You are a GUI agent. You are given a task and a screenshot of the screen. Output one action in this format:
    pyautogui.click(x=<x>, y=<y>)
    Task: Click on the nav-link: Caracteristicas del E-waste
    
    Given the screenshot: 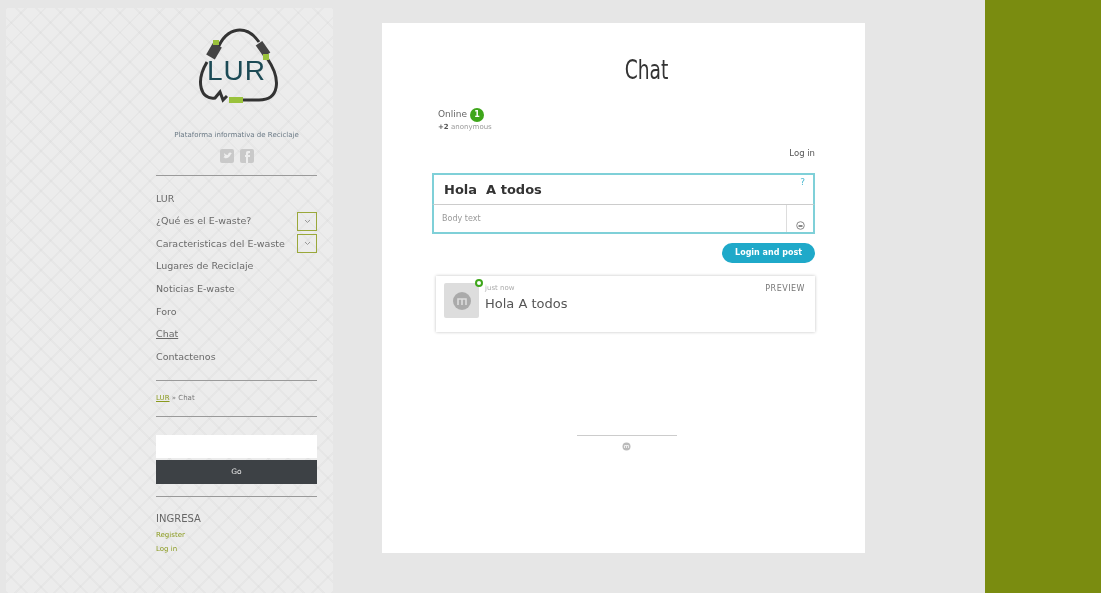 What is the action you would take?
    pyautogui.click(x=220, y=244)
    